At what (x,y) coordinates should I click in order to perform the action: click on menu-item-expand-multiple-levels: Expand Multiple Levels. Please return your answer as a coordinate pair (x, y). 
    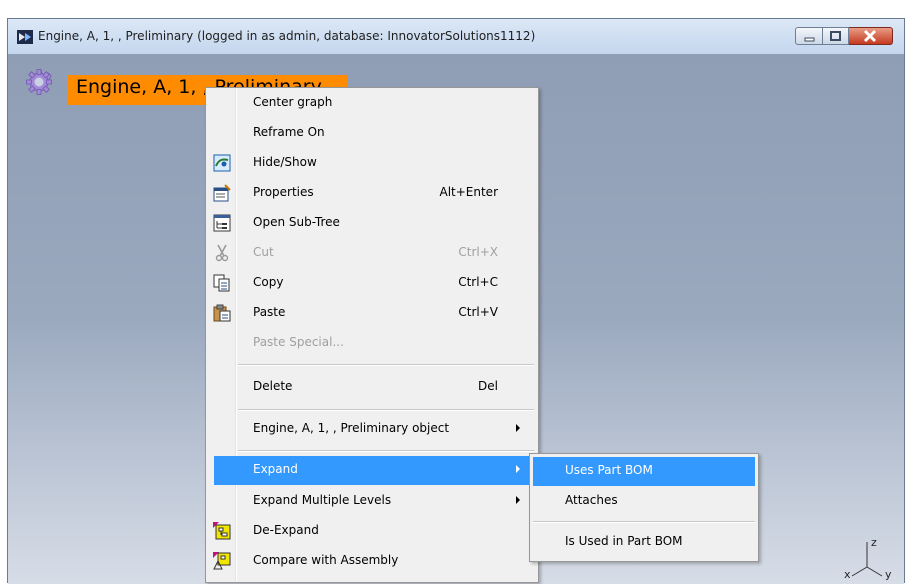
    Looking at the image, I should click on (372, 501).